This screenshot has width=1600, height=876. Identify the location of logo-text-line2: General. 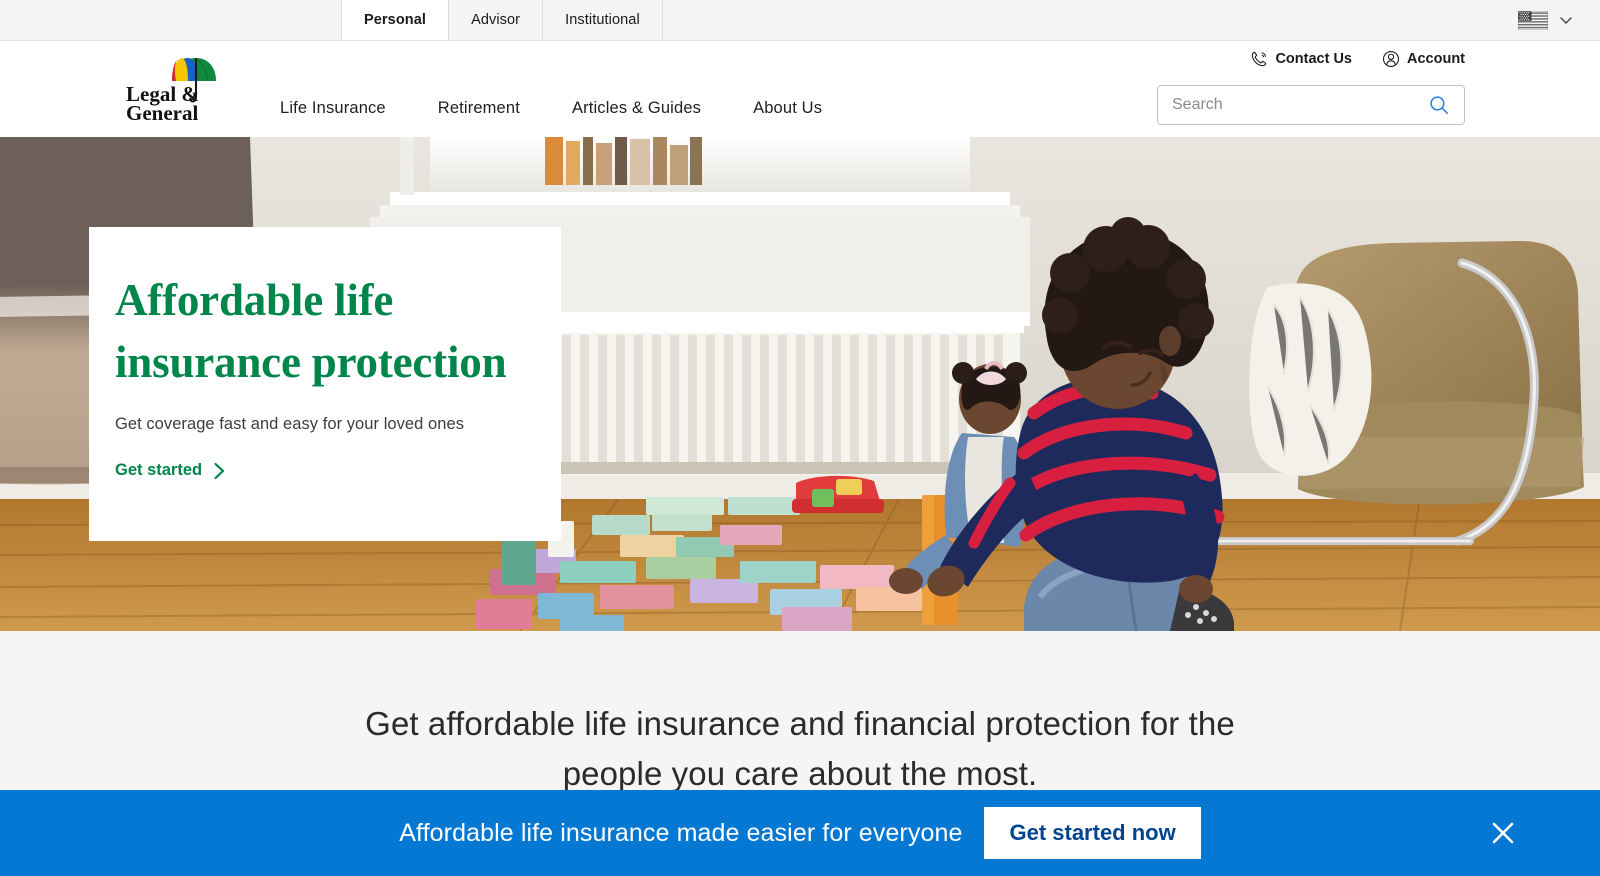
(162, 113).